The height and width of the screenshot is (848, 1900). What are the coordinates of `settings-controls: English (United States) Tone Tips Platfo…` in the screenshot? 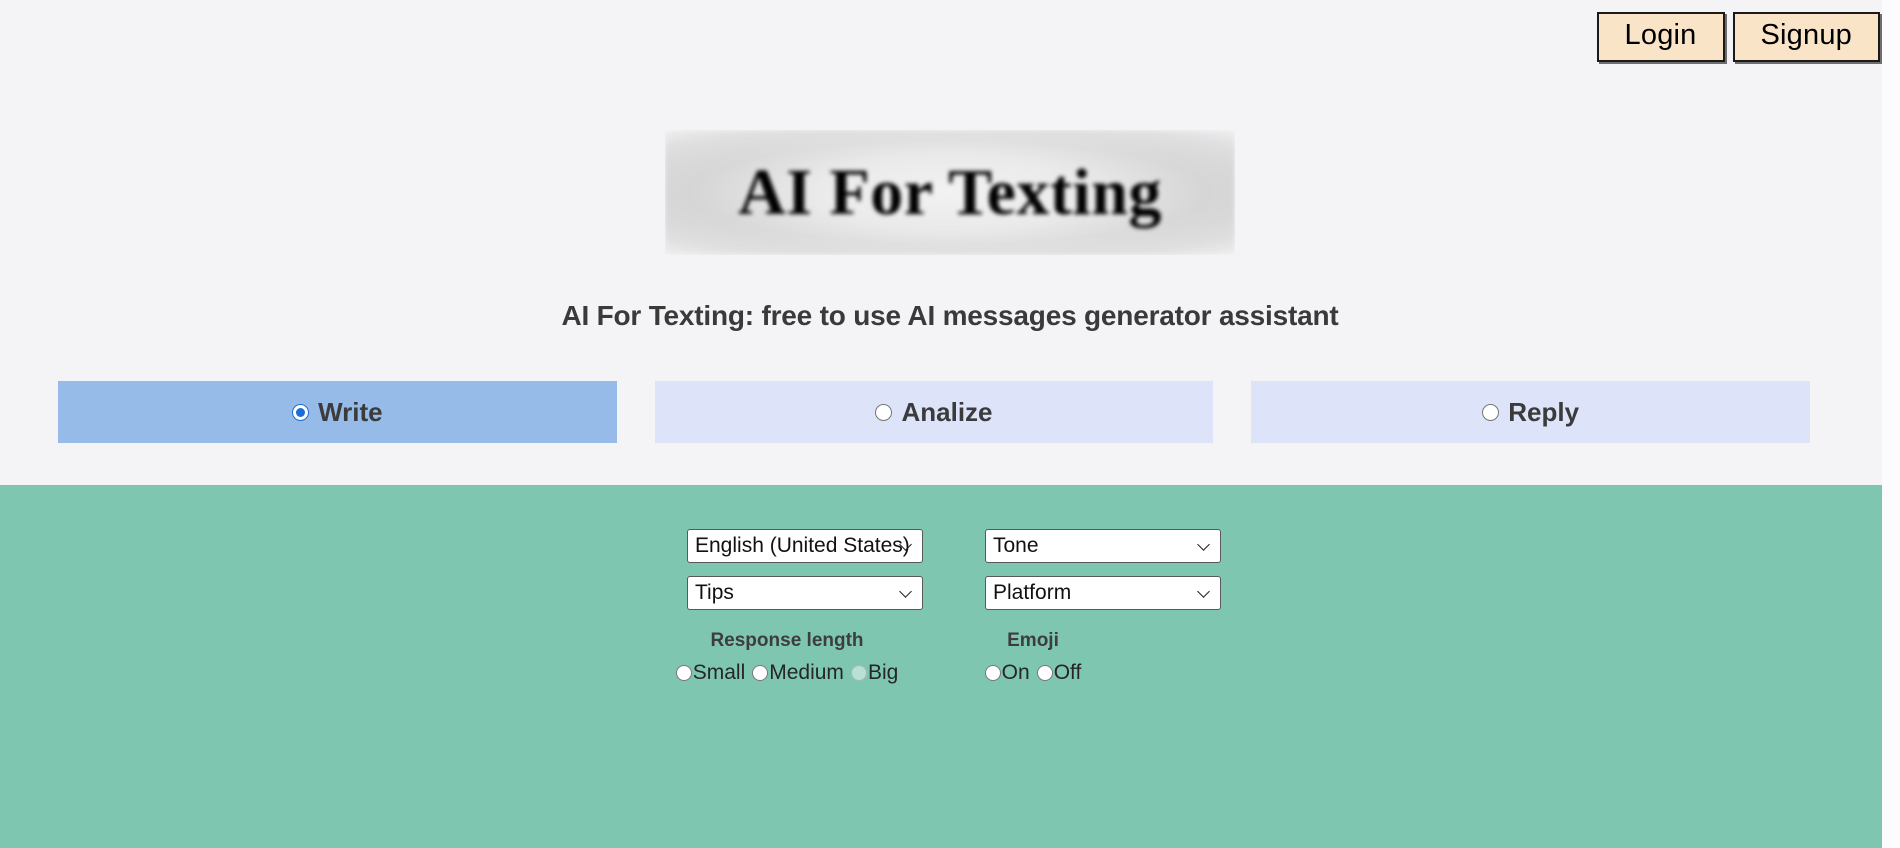 It's located at (951, 607).